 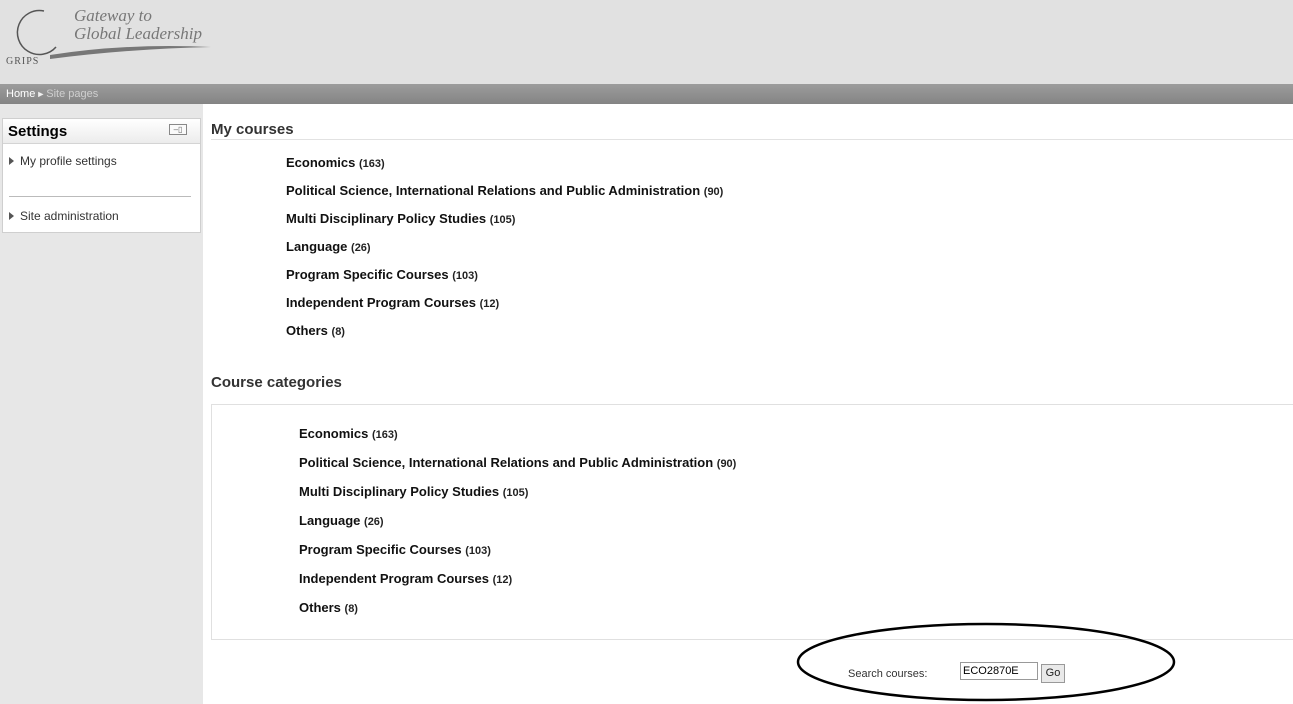 What do you see at coordinates (405, 578) in the screenshot?
I see `course-category-link: Independent Program Courses (12)` at bounding box center [405, 578].